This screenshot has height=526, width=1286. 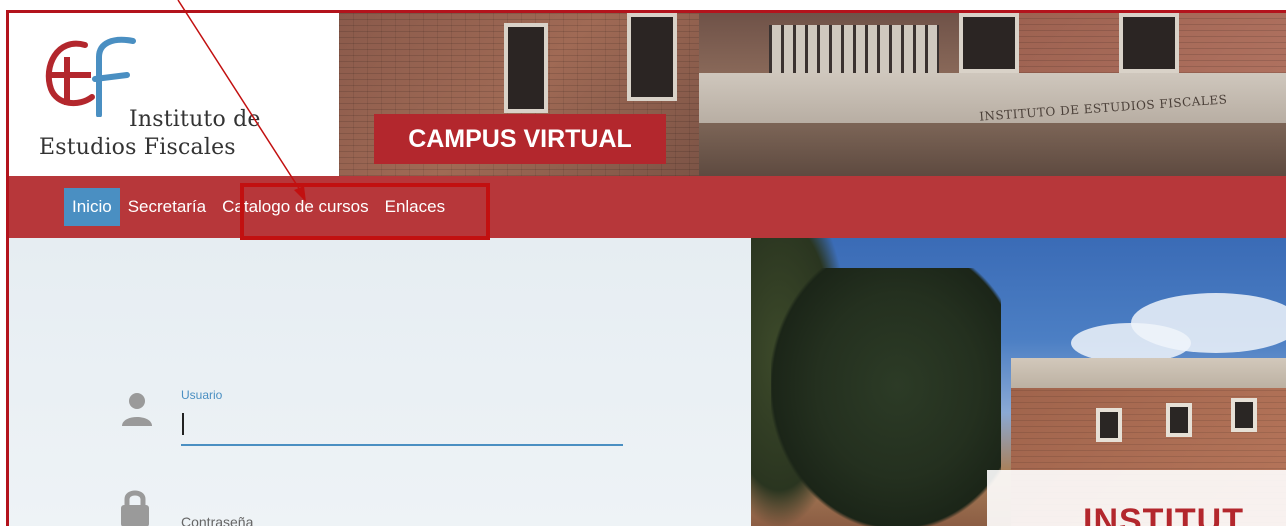 What do you see at coordinates (183, 424) in the screenshot?
I see `text-caret` at bounding box center [183, 424].